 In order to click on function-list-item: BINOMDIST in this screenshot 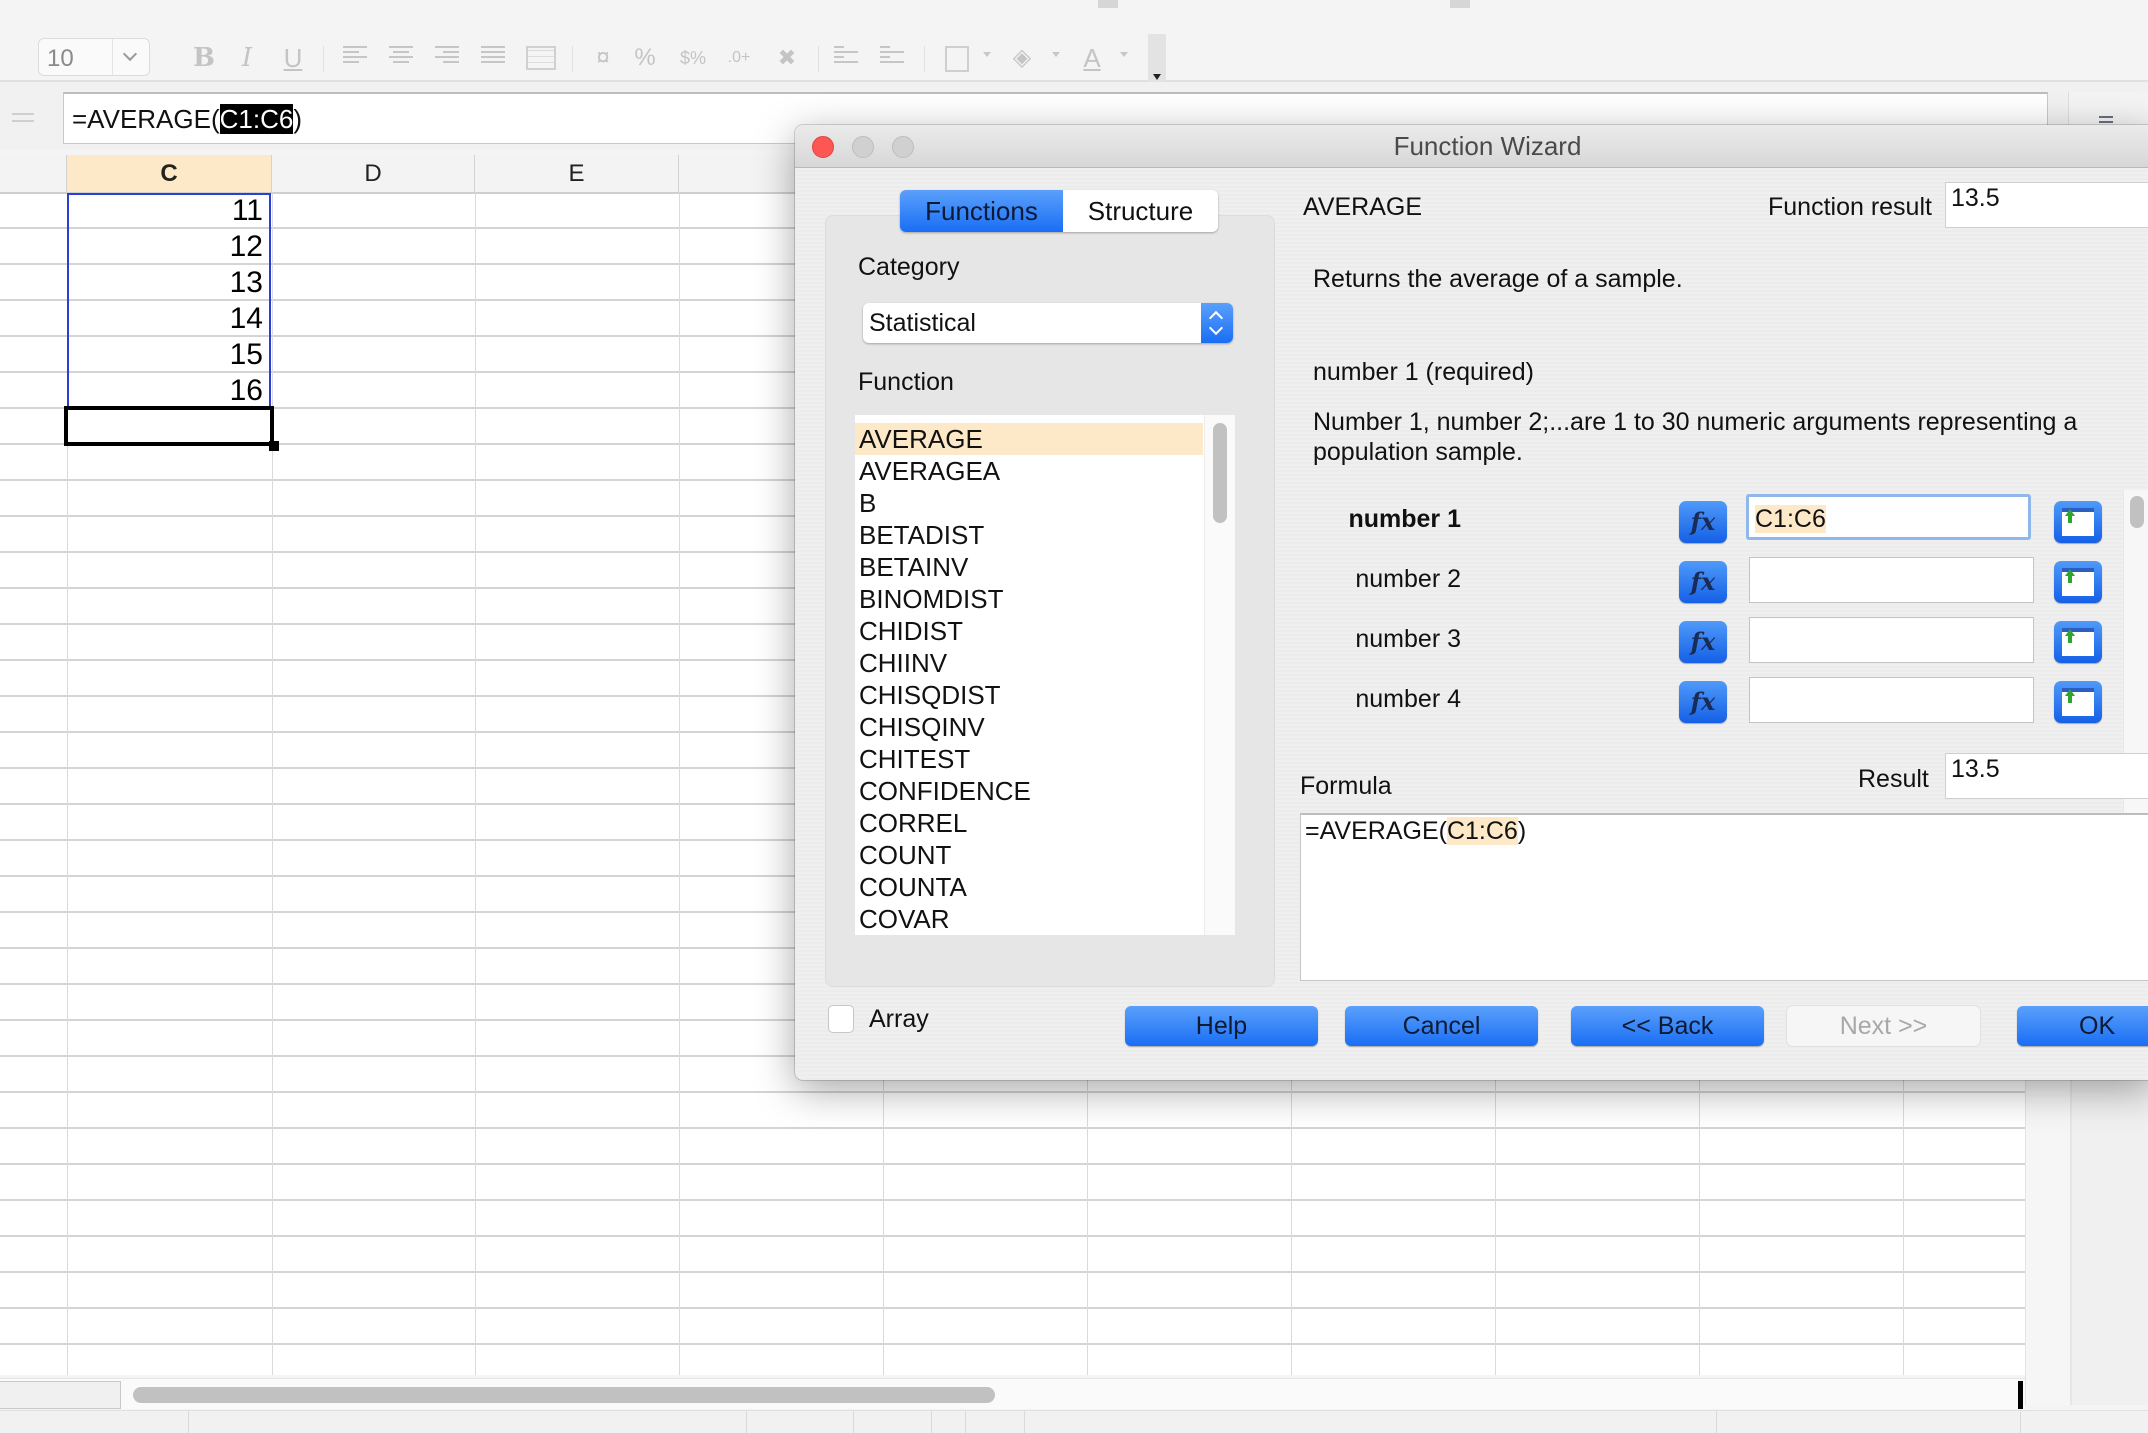, I will do `click(1029, 599)`.